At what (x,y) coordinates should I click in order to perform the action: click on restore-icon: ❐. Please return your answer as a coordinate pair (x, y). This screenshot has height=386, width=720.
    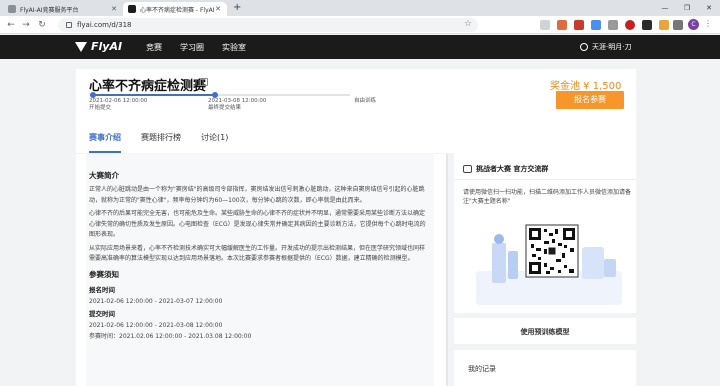
    Looking at the image, I should click on (687, 8).